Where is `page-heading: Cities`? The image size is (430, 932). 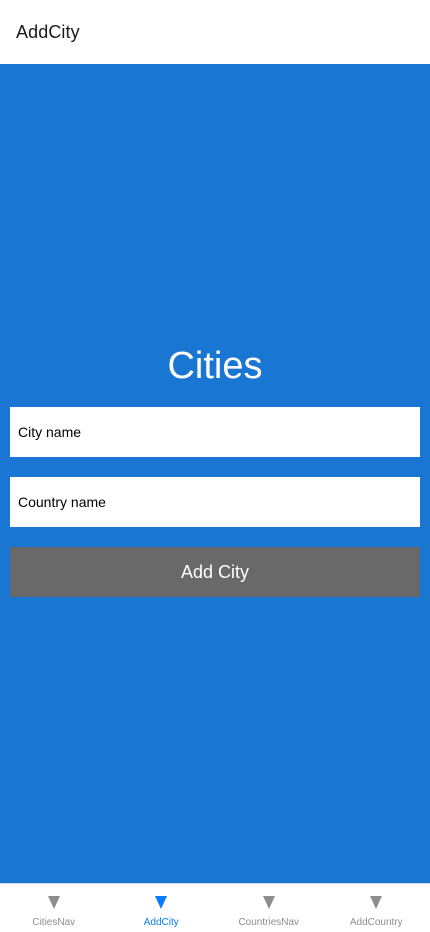
page-heading: Cities is located at coordinates (215, 366).